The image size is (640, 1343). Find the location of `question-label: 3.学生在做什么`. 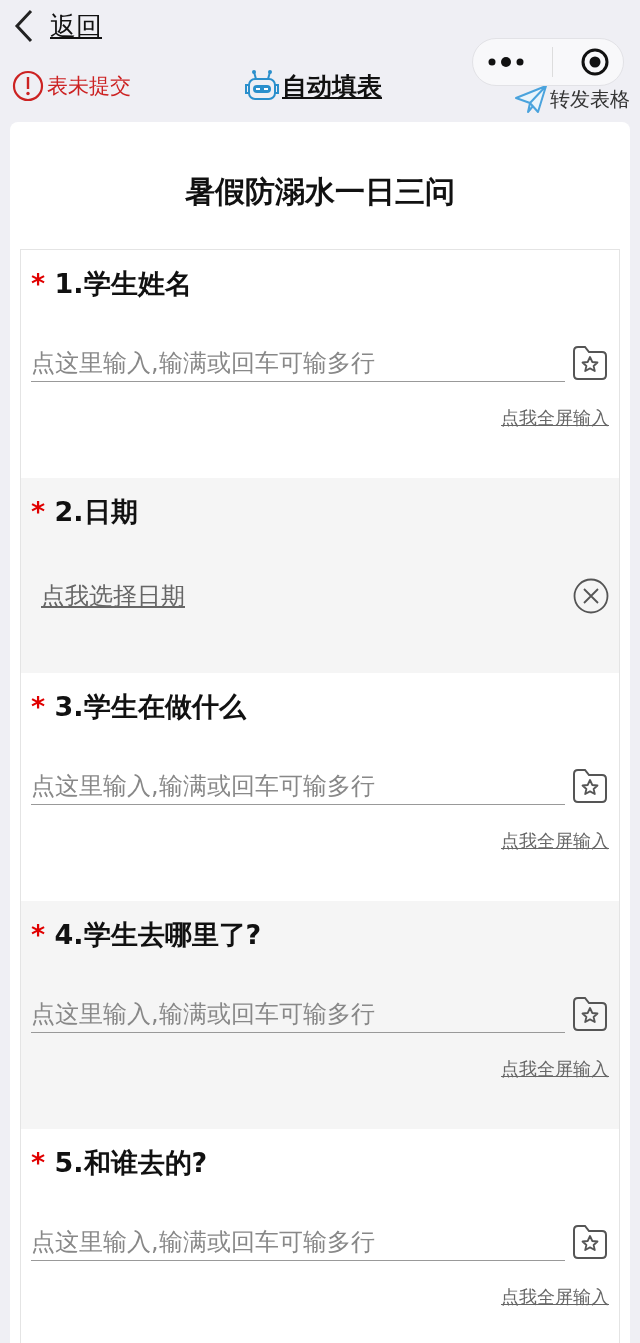

question-label: 3.学生在做什么 is located at coordinates (150, 706).